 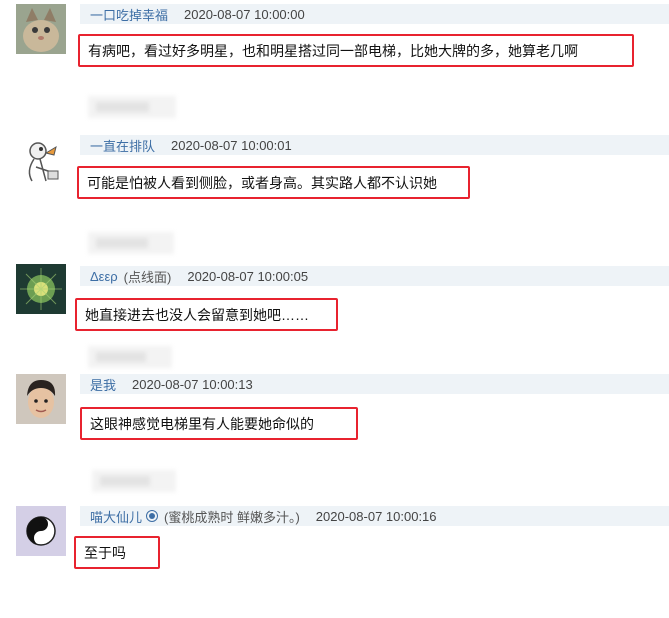 I want to click on username-link: Δεερ, so click(x=104, y=276).